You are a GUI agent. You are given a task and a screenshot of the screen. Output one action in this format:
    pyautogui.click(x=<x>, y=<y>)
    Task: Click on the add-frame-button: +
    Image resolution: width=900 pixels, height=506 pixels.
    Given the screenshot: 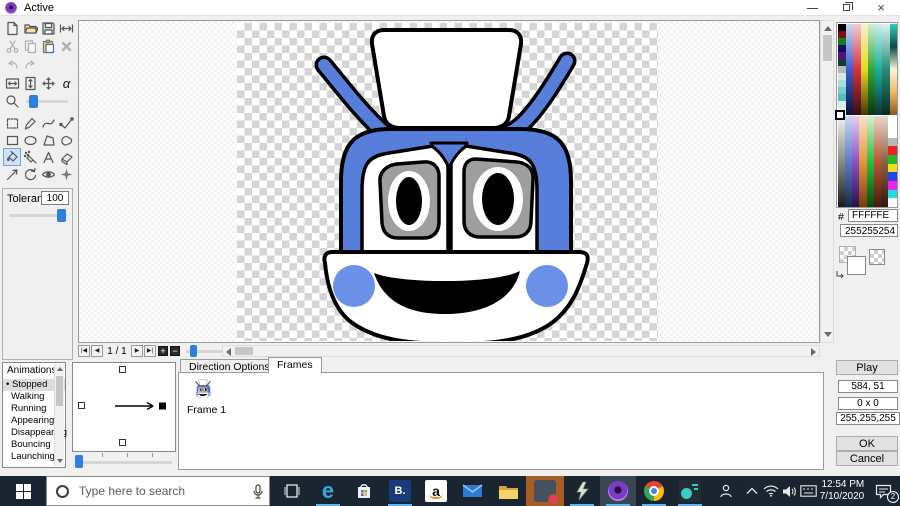 What is the action you would take?
    pyautogui.click(x=163, y=351)
    